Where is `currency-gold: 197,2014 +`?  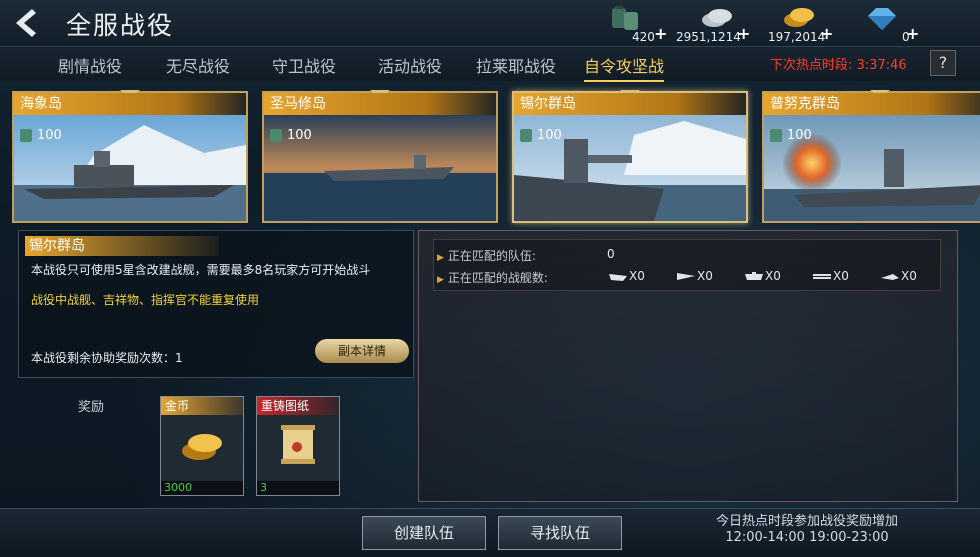 currency-gold: 197,2014 + is located at coordinates (801, 24).